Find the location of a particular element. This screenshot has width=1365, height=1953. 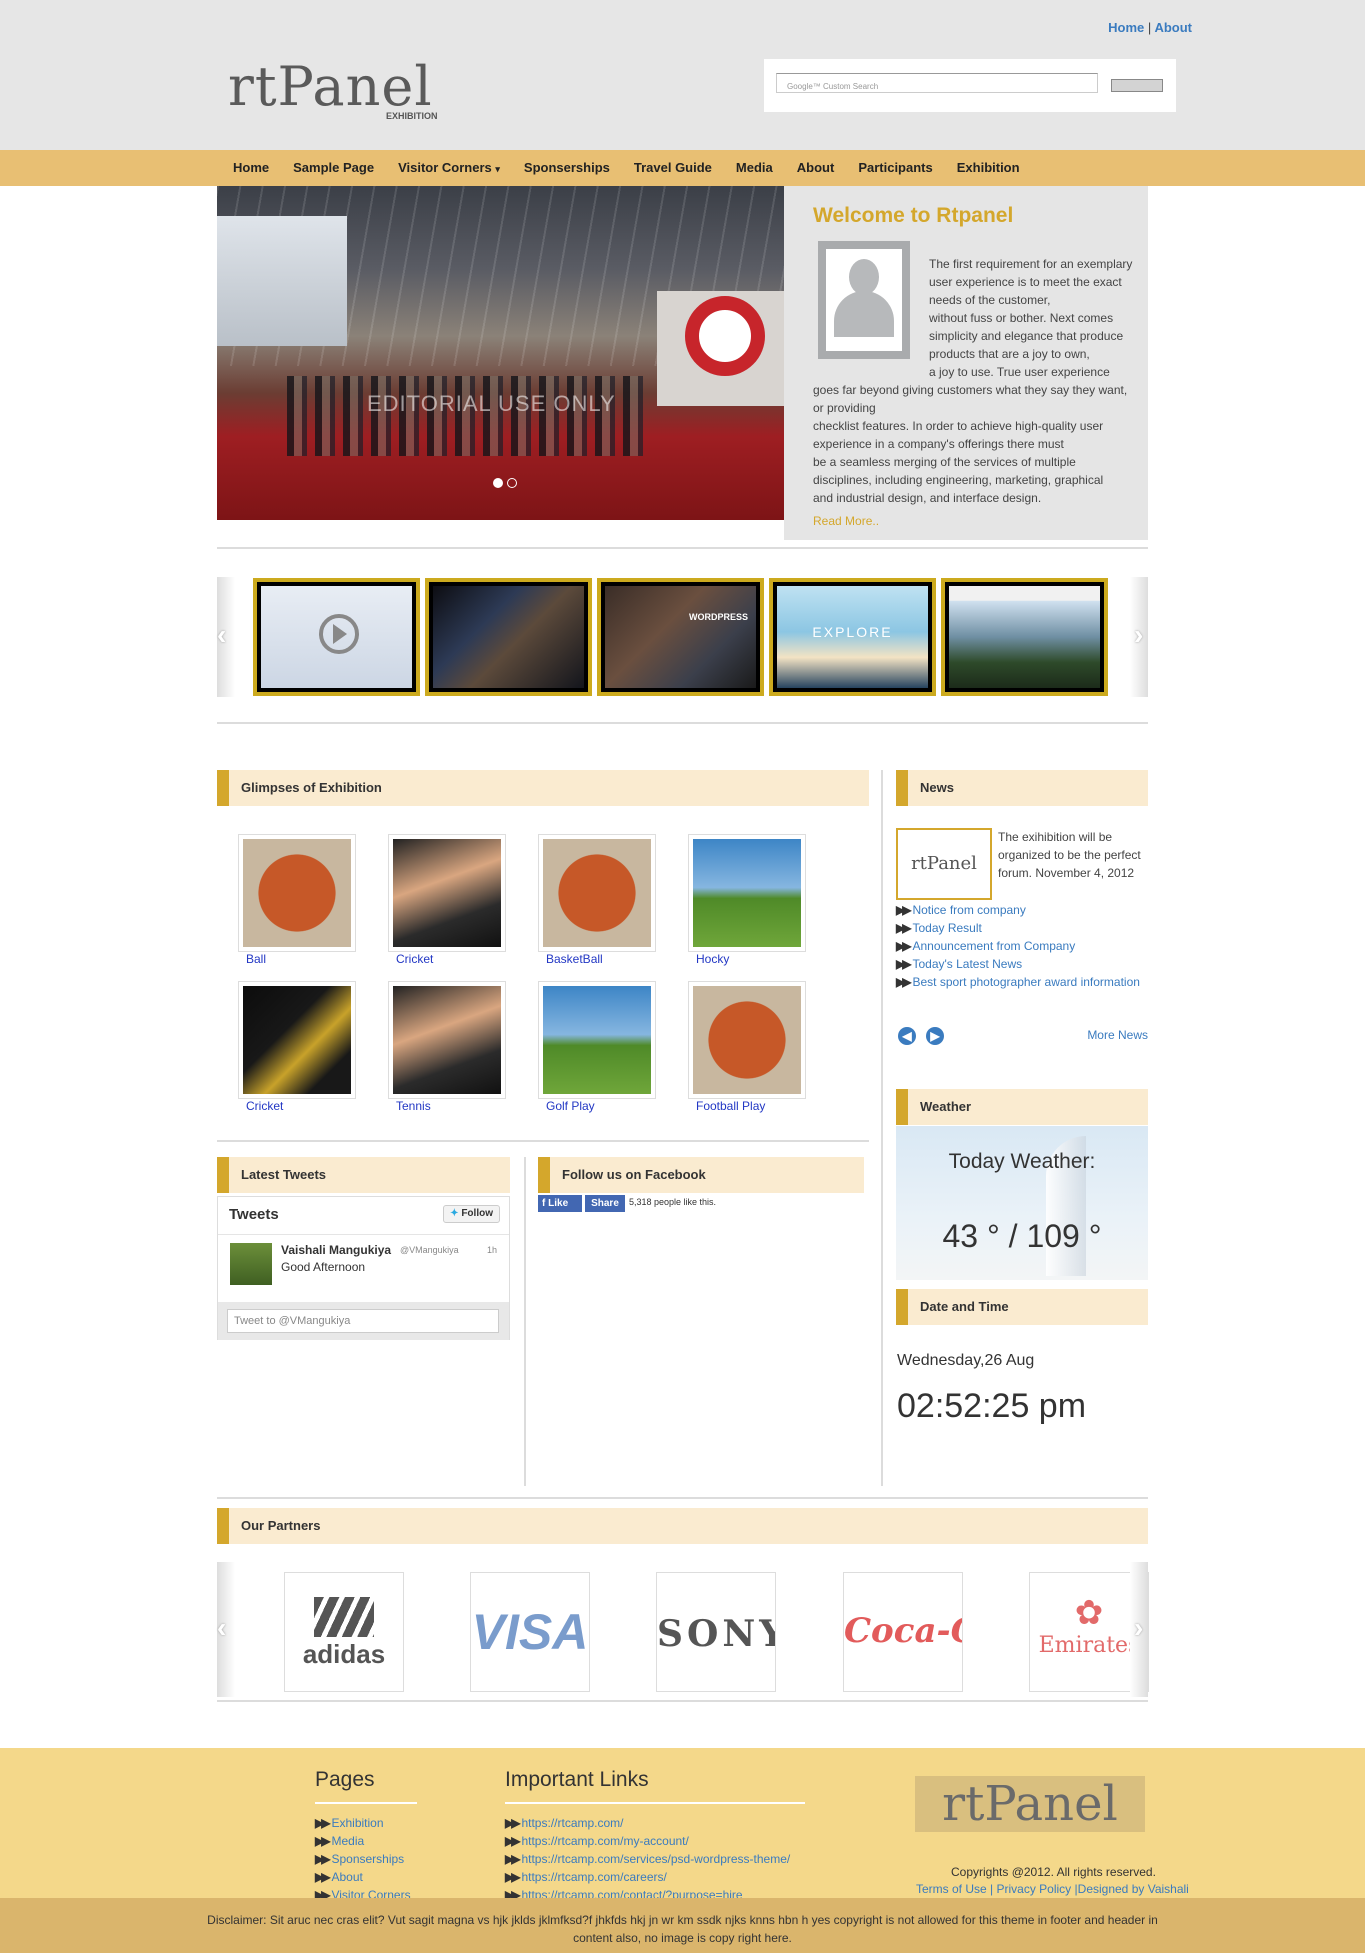

partner-name: adidas is located at coordinates (344, 1654).